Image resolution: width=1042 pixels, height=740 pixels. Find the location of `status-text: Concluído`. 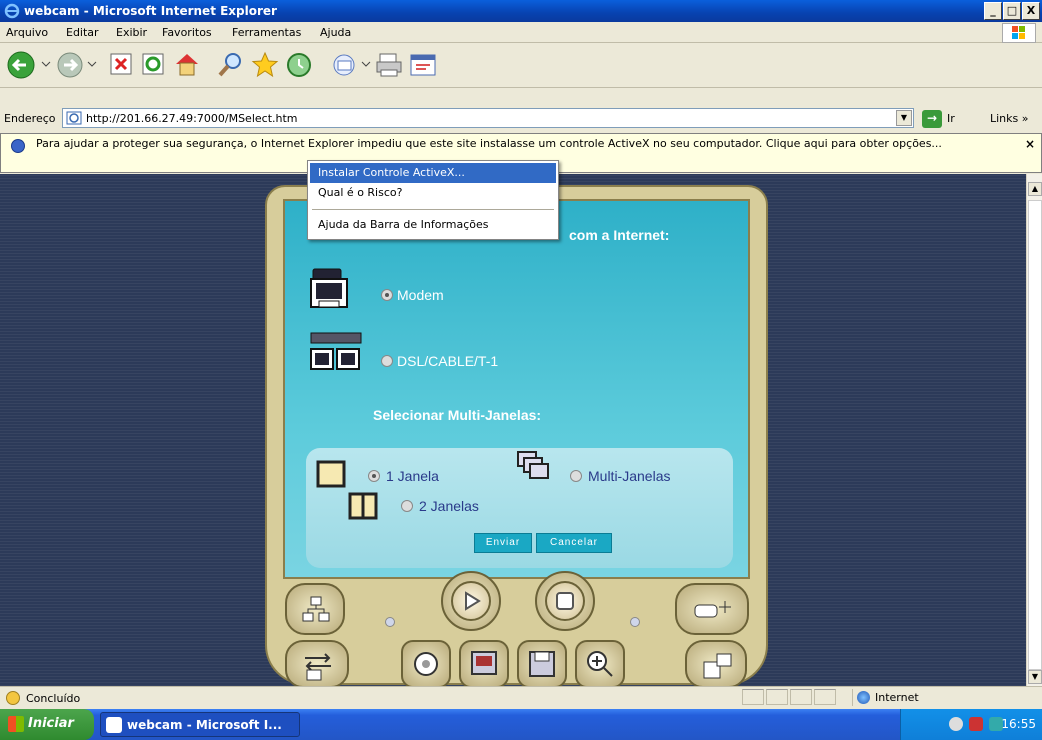

status-text: Concluído is located at coordinates (53, 698).